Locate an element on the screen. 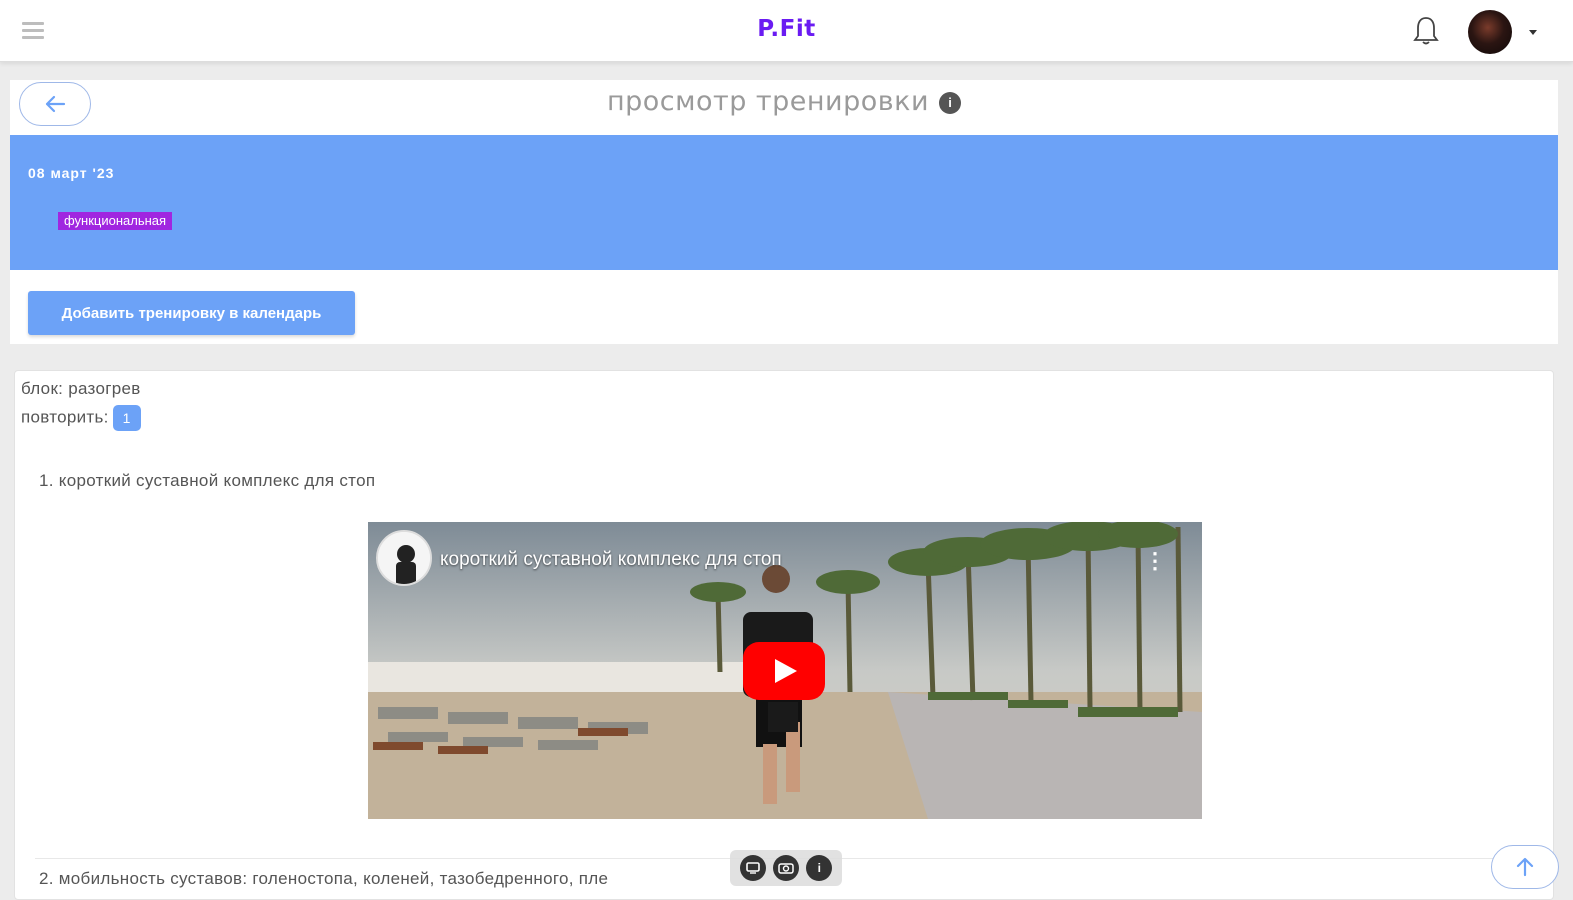  exercise-title-1: 1. короткий суставной комплекс для стоп is located at coordinates (207, 480).